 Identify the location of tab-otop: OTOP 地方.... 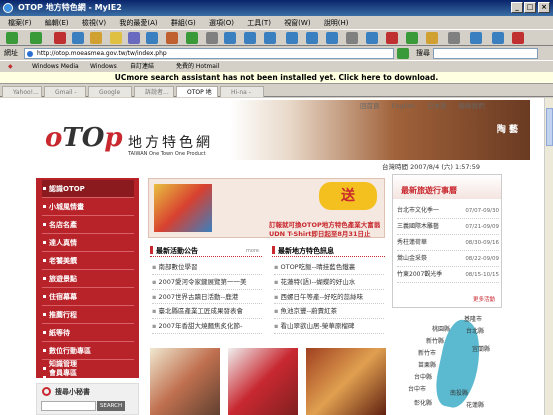
(197, 96).